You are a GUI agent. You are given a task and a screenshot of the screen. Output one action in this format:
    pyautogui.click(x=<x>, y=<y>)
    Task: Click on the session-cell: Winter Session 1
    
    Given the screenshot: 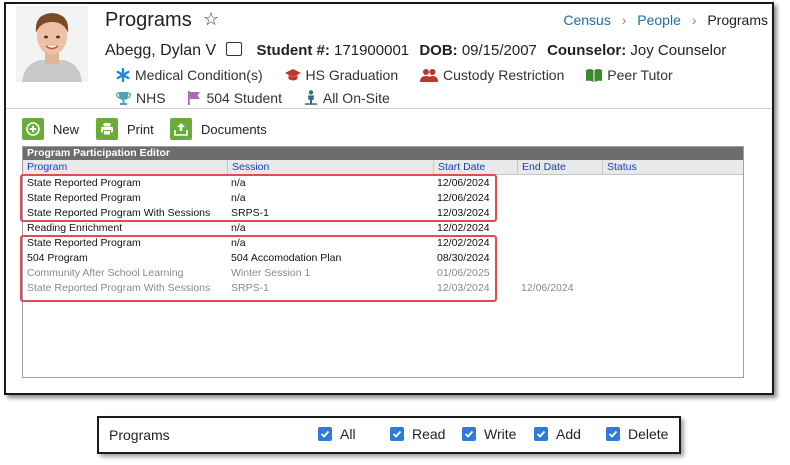 What is the action you would take?
    pyautogui.click(x=271, y=273)
    